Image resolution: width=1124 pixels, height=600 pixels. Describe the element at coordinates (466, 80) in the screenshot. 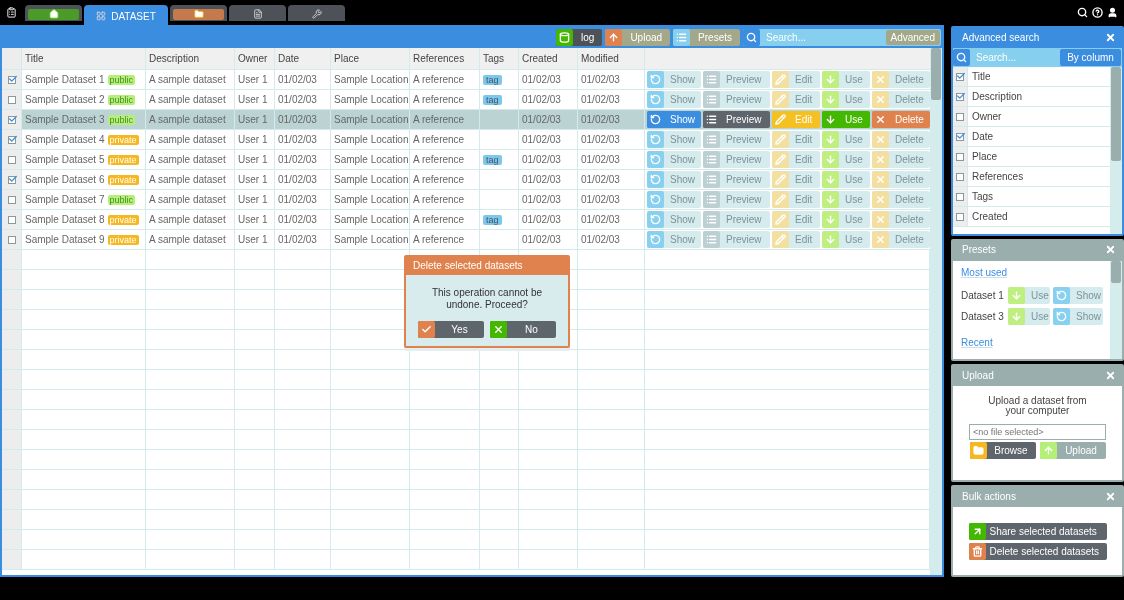

I see `table-row: Sample Dataset 1 public A sample dataset User 1 01/02/03 Sample Location A reference tag 01/02/03 01/02/03 Show Preview Edit Use Delete` at that location.